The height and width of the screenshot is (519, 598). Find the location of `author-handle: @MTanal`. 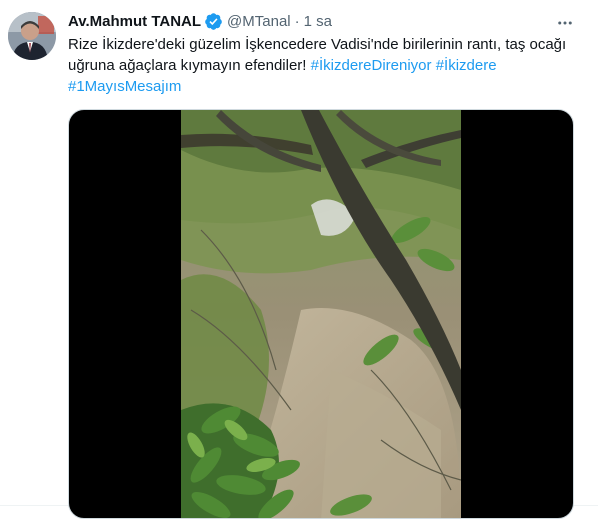

author-handle: @MTanal is located at coordinates (259, 21).